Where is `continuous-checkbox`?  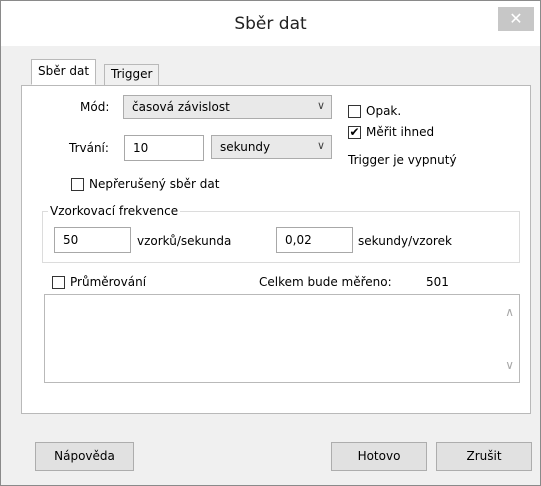 continuous-checkbox is located at coordinates (77, 184).